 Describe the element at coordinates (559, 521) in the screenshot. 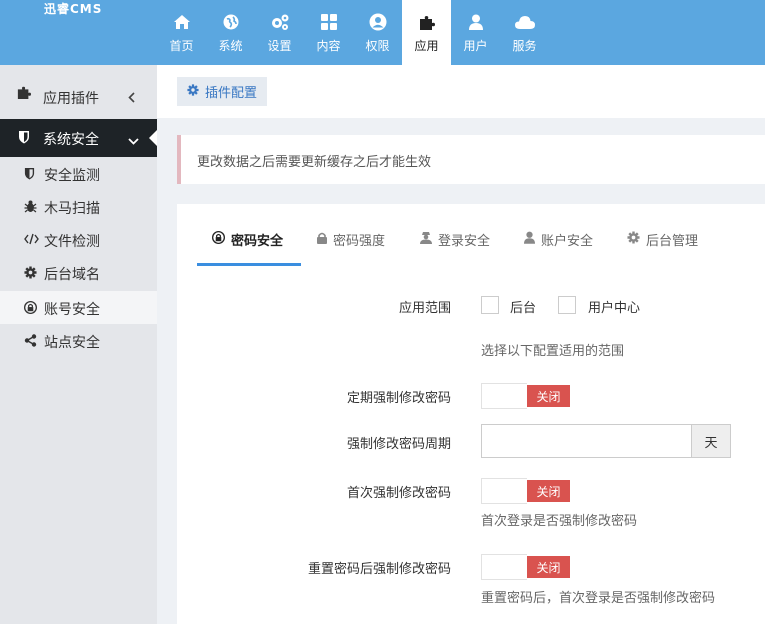

I see `first-login-help: 首次登录是否强制修改密码` at that location.